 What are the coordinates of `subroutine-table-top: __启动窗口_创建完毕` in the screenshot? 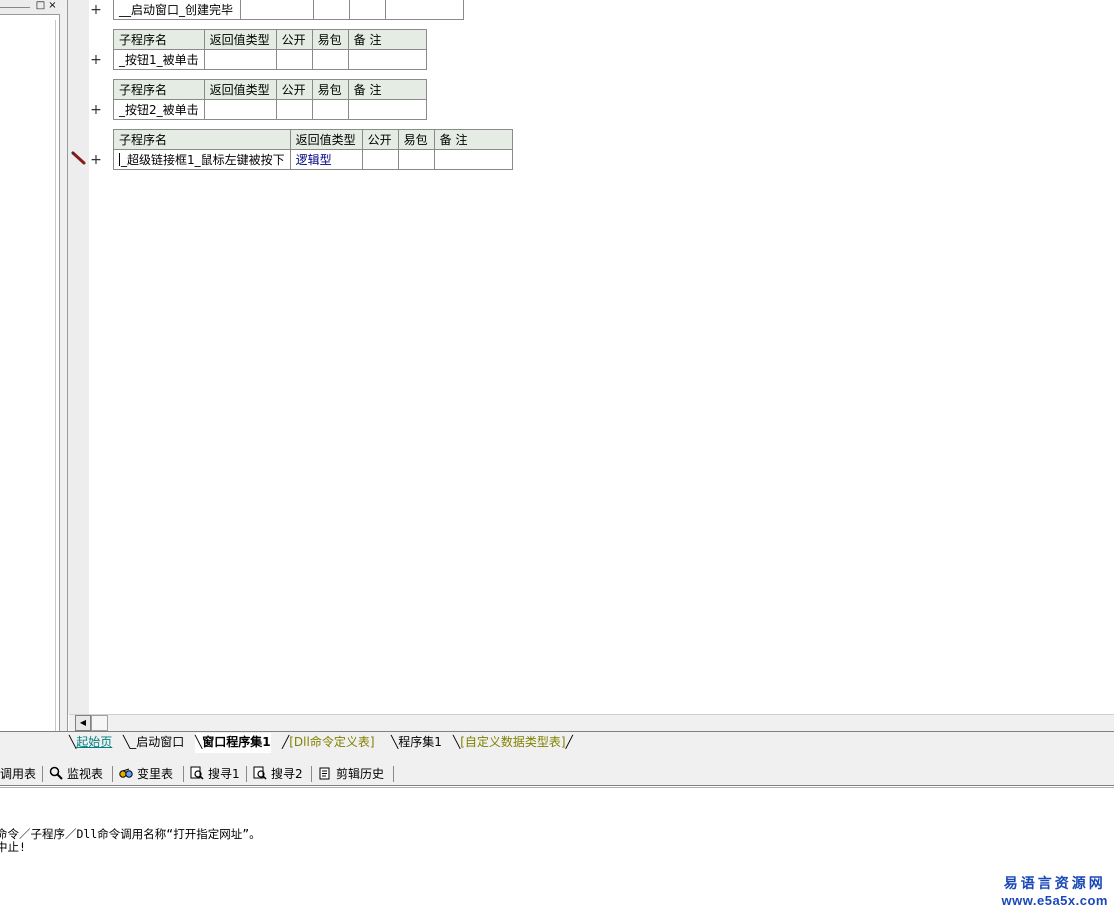 It's located at (288, 10).